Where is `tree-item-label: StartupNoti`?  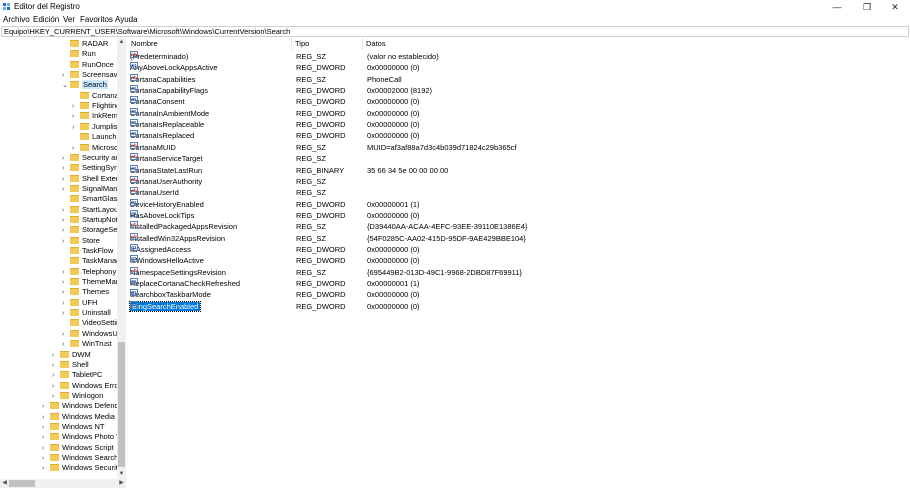
tree-item-label: StartupNoti is located at coordinates (101, 219).